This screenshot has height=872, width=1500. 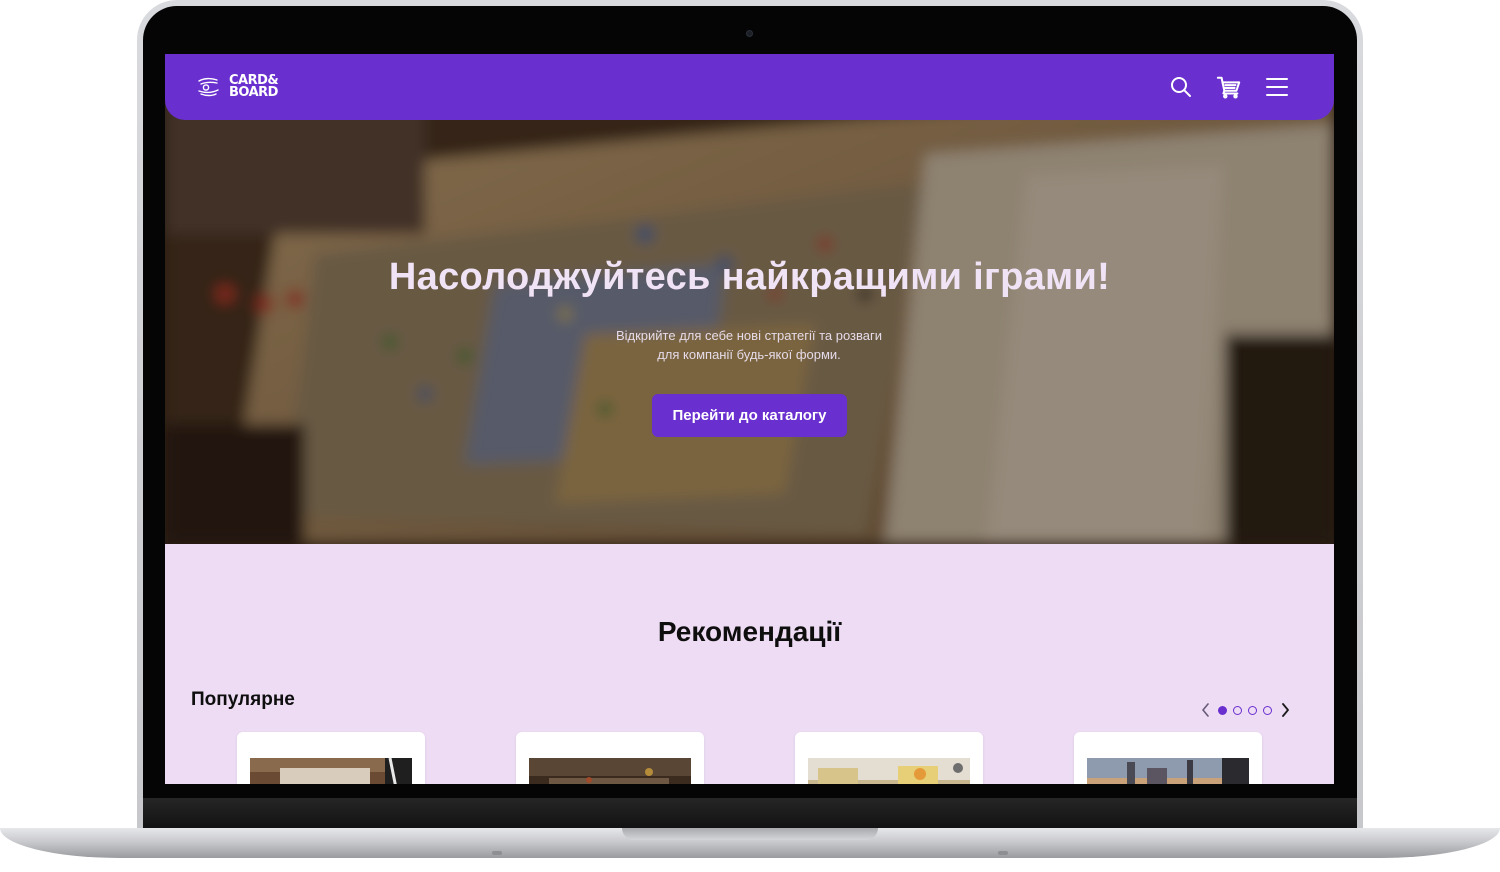 I want to click on hero-subtitle-line2: для компанії будь-якої форми., so click(x=749, y=354).